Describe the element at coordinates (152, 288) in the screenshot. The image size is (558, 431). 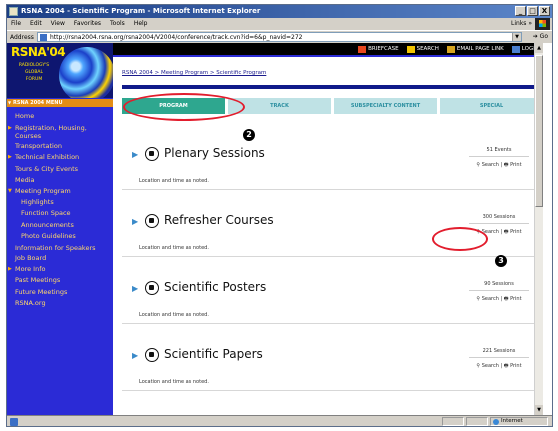
I see `posters-icon` at that location.